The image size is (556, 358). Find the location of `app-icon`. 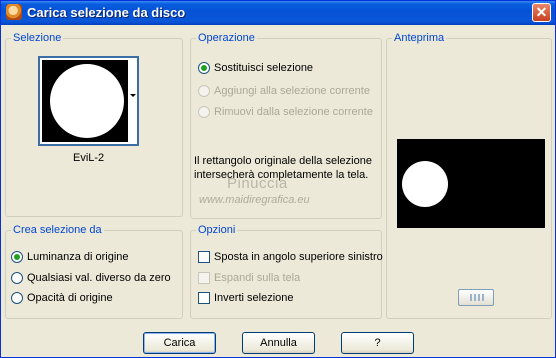

app-icon is located at coordinates (14, 12).